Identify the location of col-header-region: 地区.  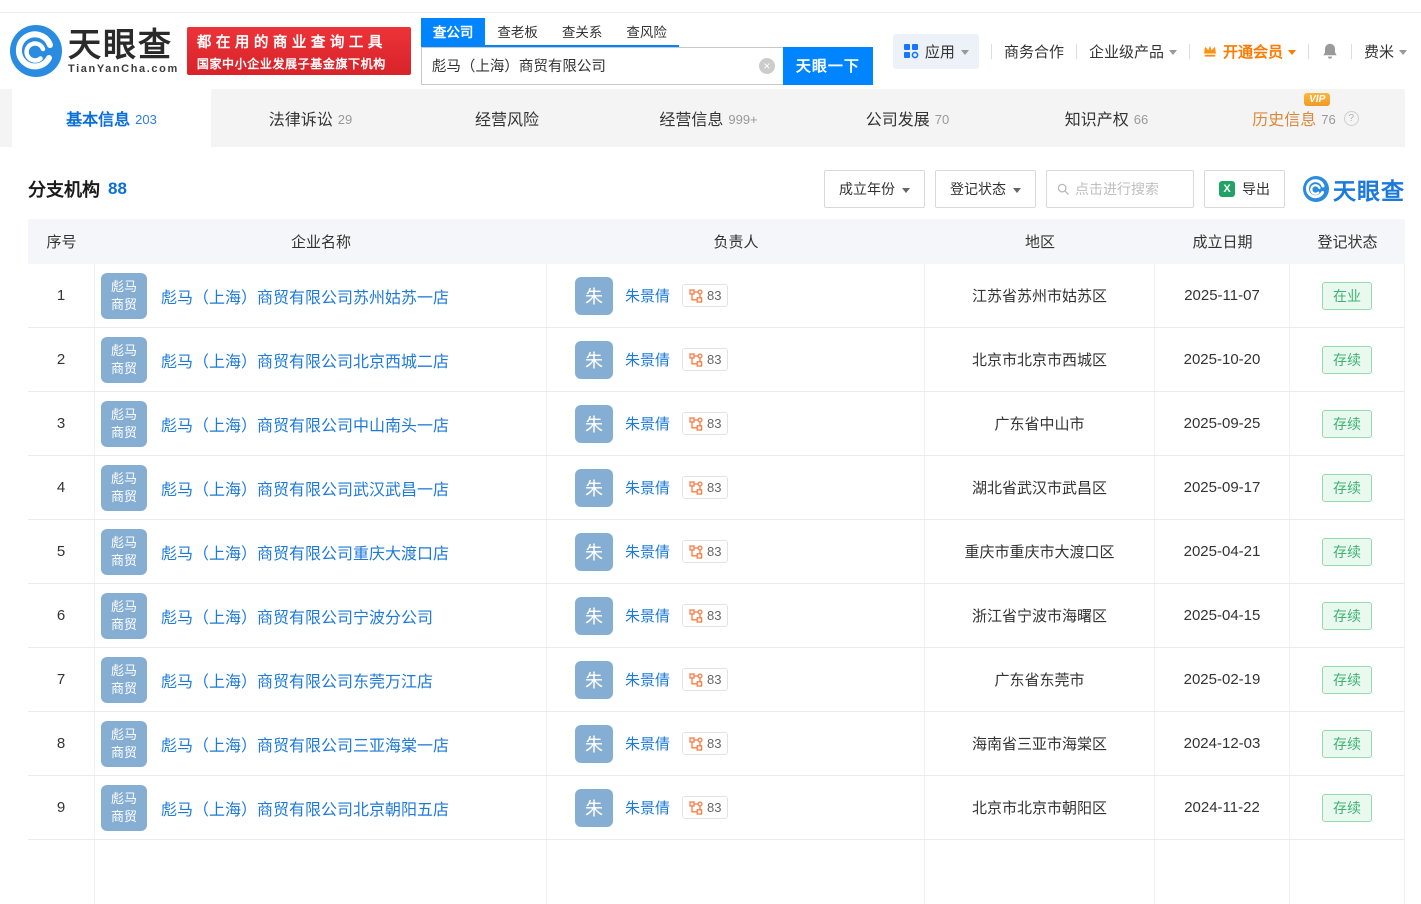
(1039, 242).